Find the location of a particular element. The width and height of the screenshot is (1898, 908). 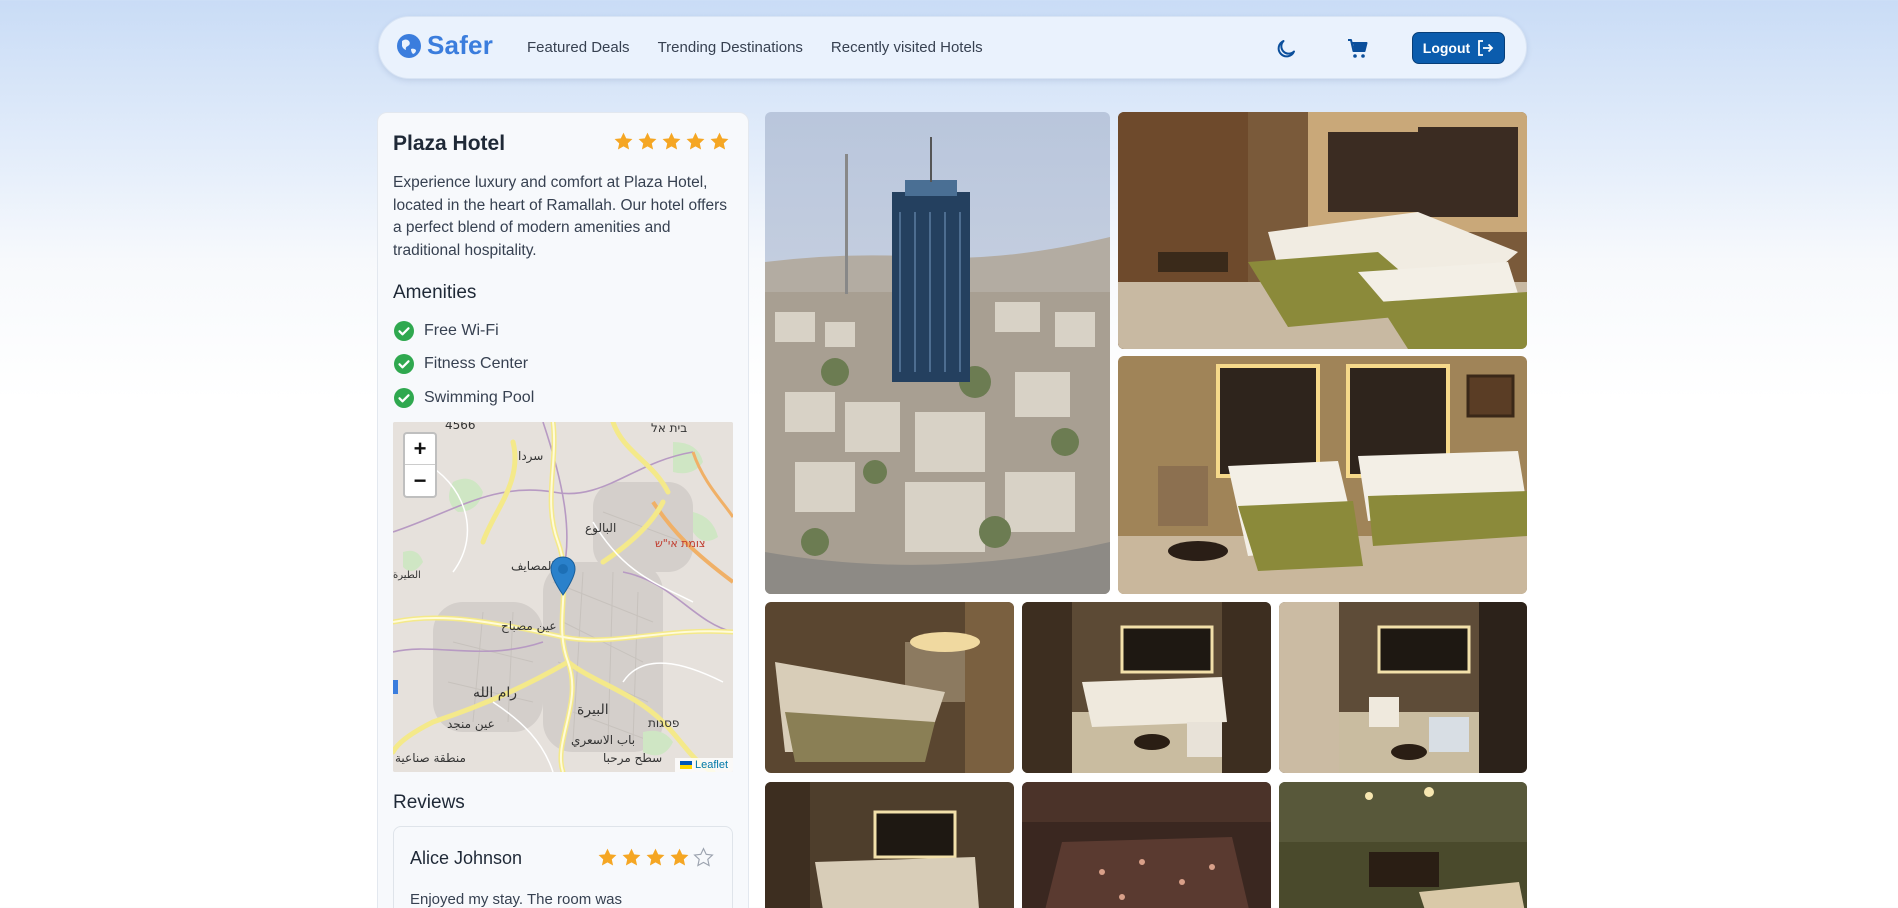

map-label: رام الله is located at coordinates (495, 693).